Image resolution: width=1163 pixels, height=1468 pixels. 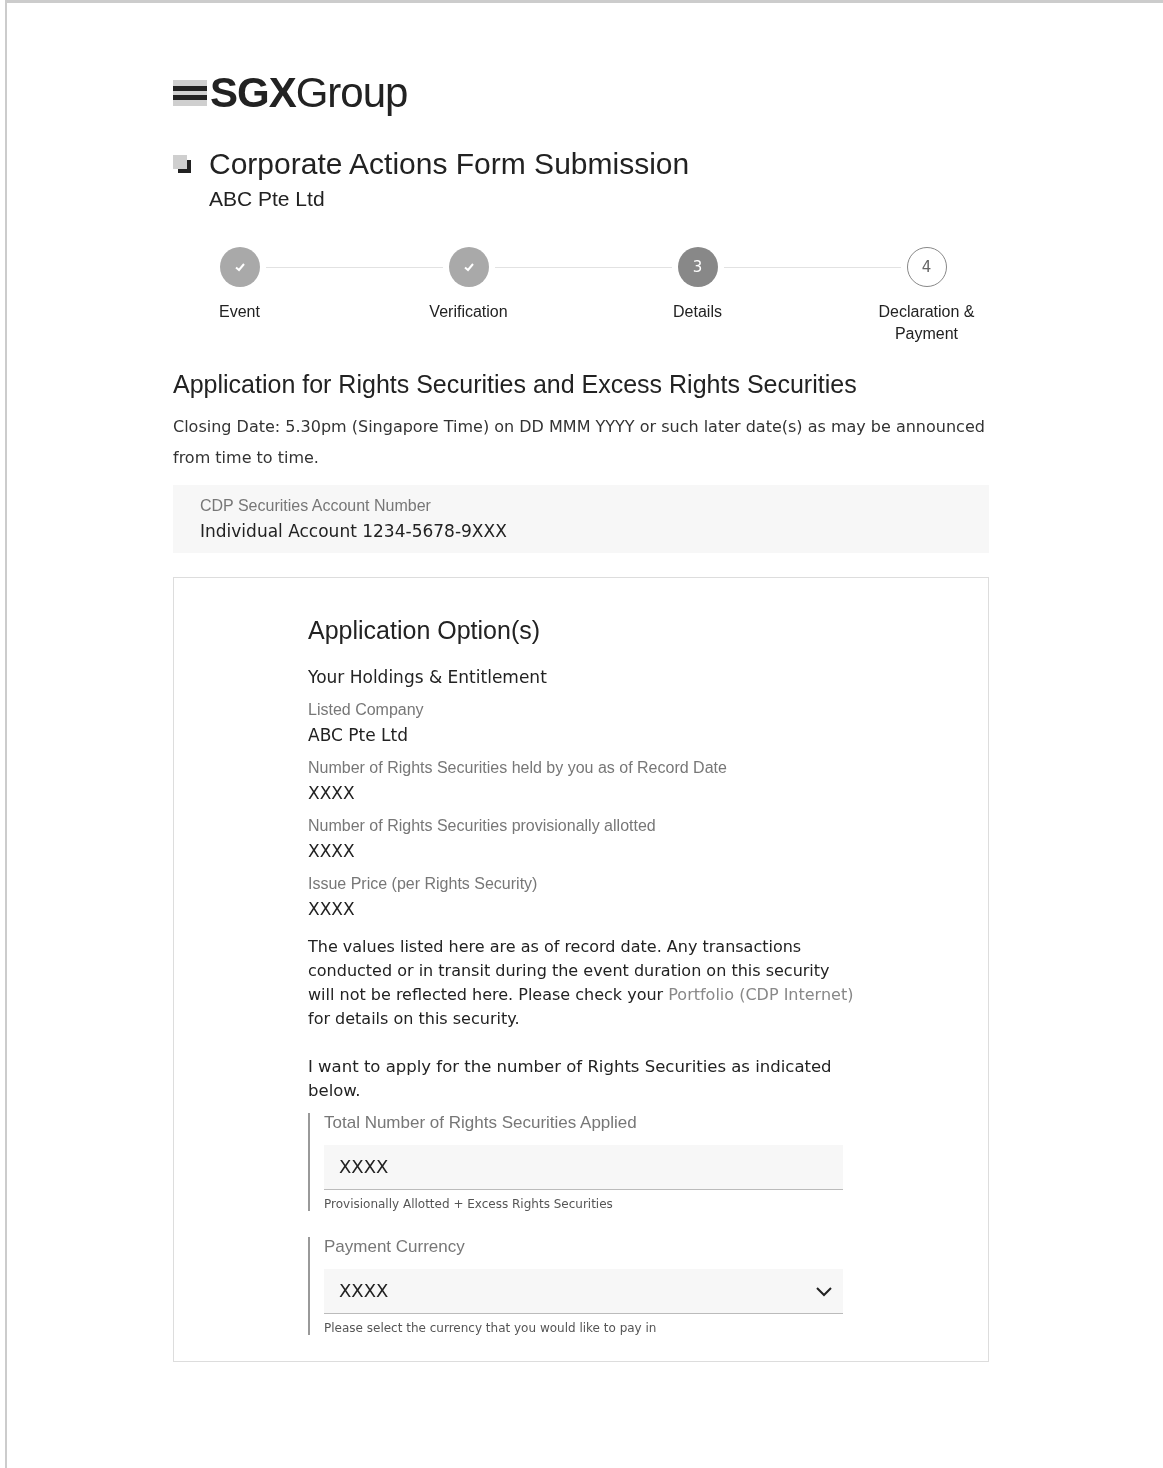 What do you see at coordinates (482, 825) in the screenshot?
I see `field-label: Number of Rights Securities provisionally allotted` at bounding box center [482, 825].